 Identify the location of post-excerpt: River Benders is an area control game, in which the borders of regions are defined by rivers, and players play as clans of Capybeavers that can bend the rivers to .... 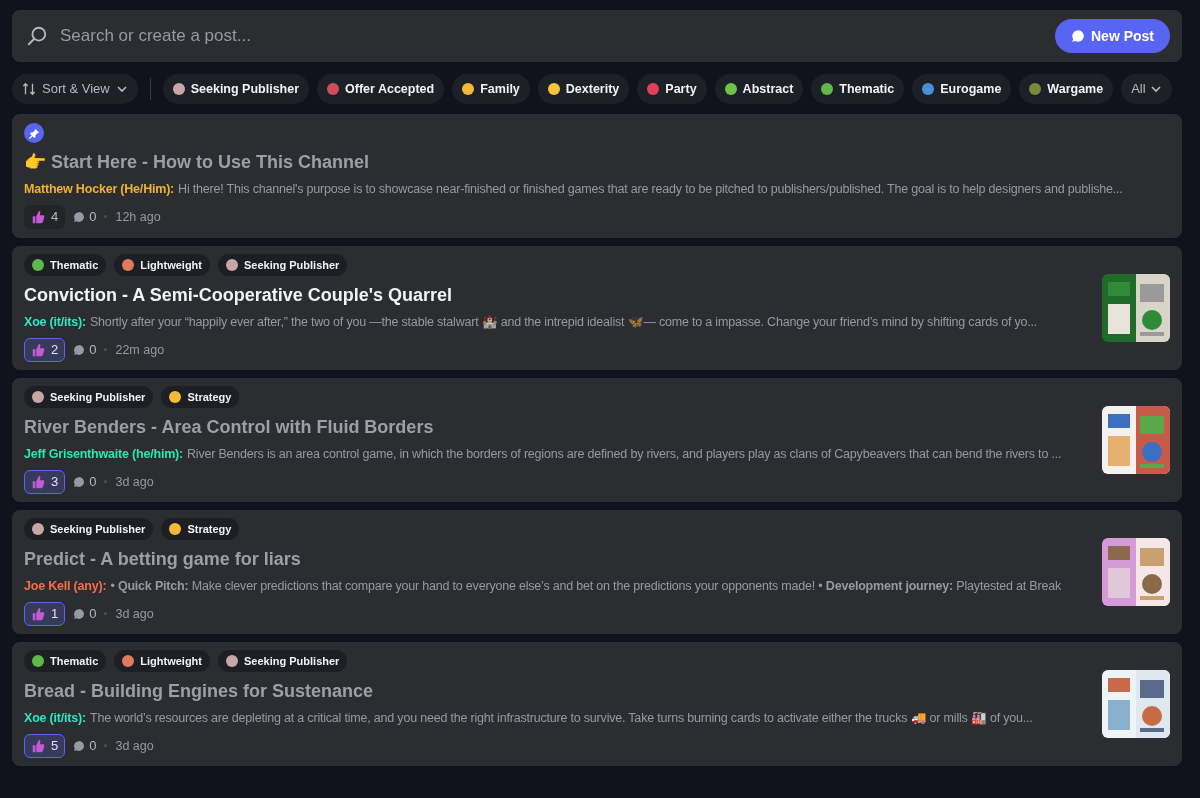
(624, 455).